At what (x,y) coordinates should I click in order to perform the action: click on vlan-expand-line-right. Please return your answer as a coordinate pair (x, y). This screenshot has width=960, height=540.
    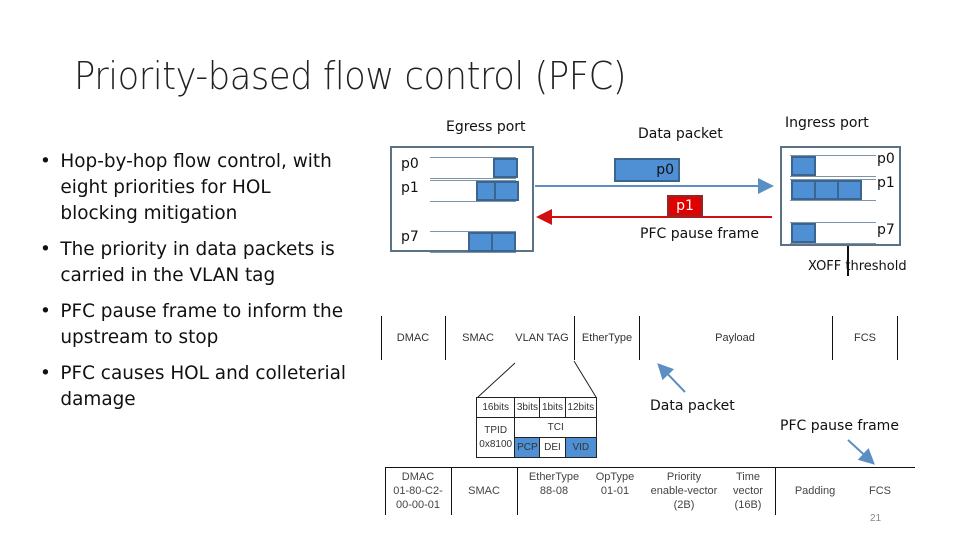
    Looking at the image, I should click on (585, 379).